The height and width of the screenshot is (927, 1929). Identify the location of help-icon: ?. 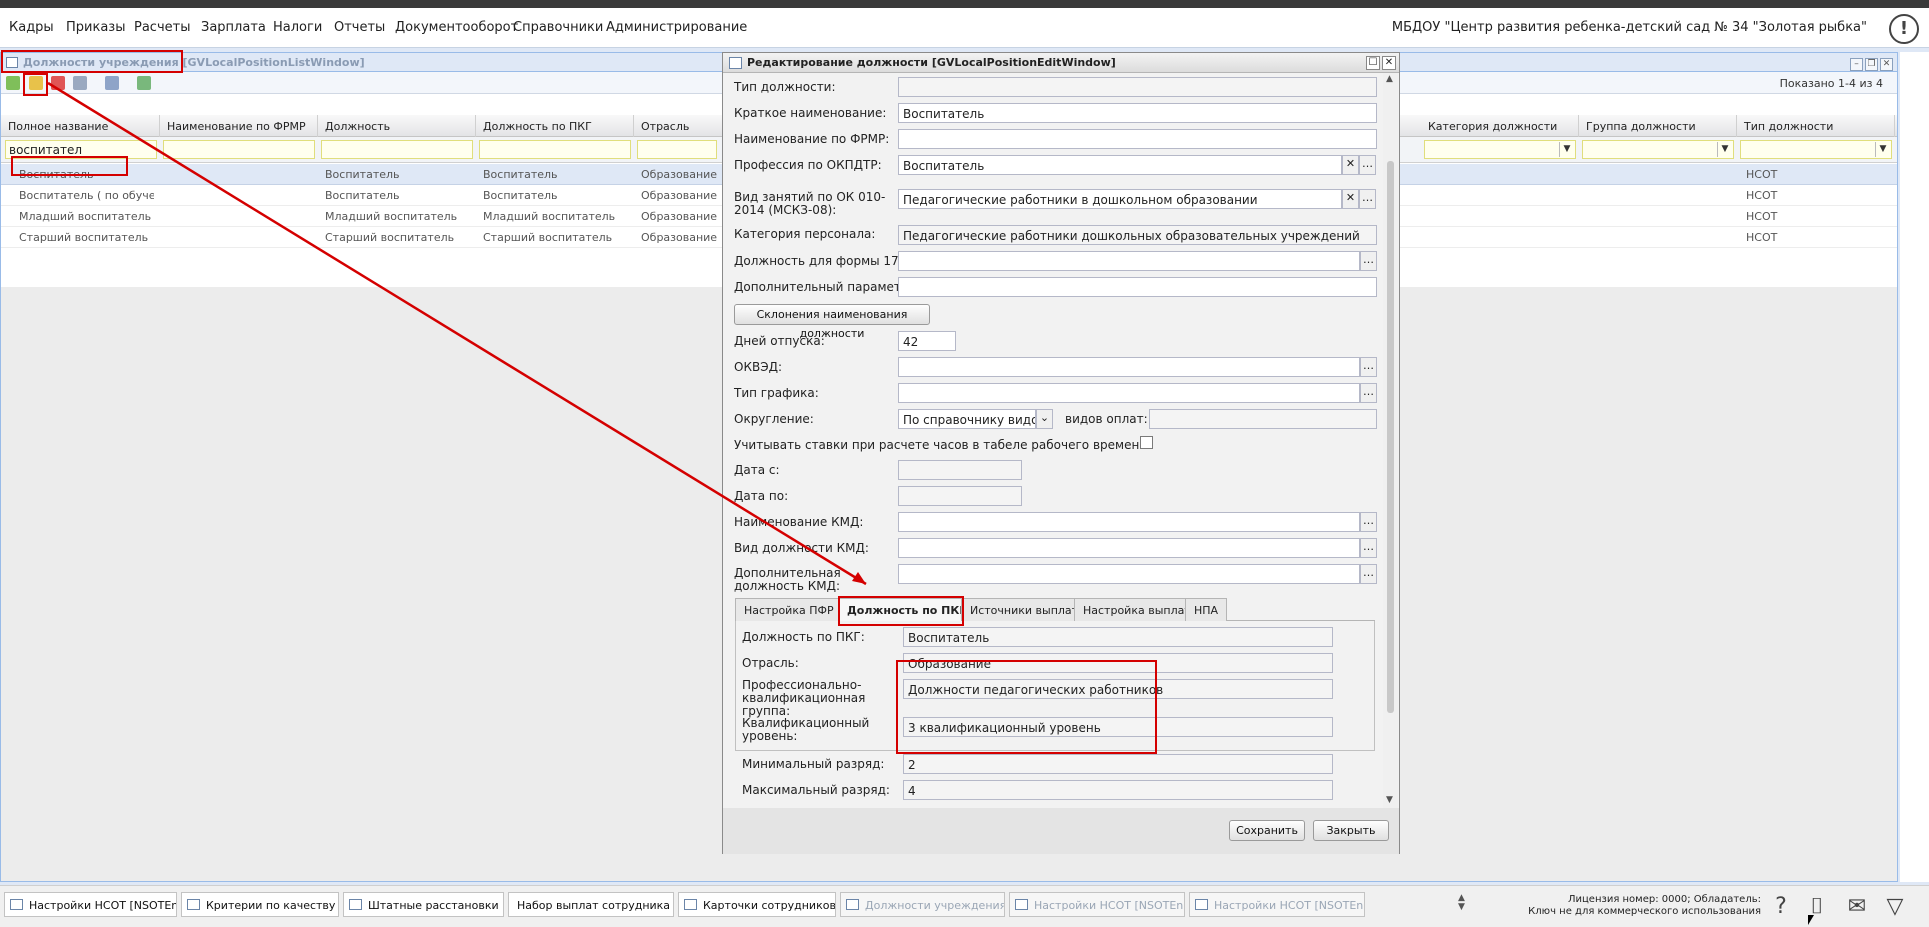
(1781, 907).